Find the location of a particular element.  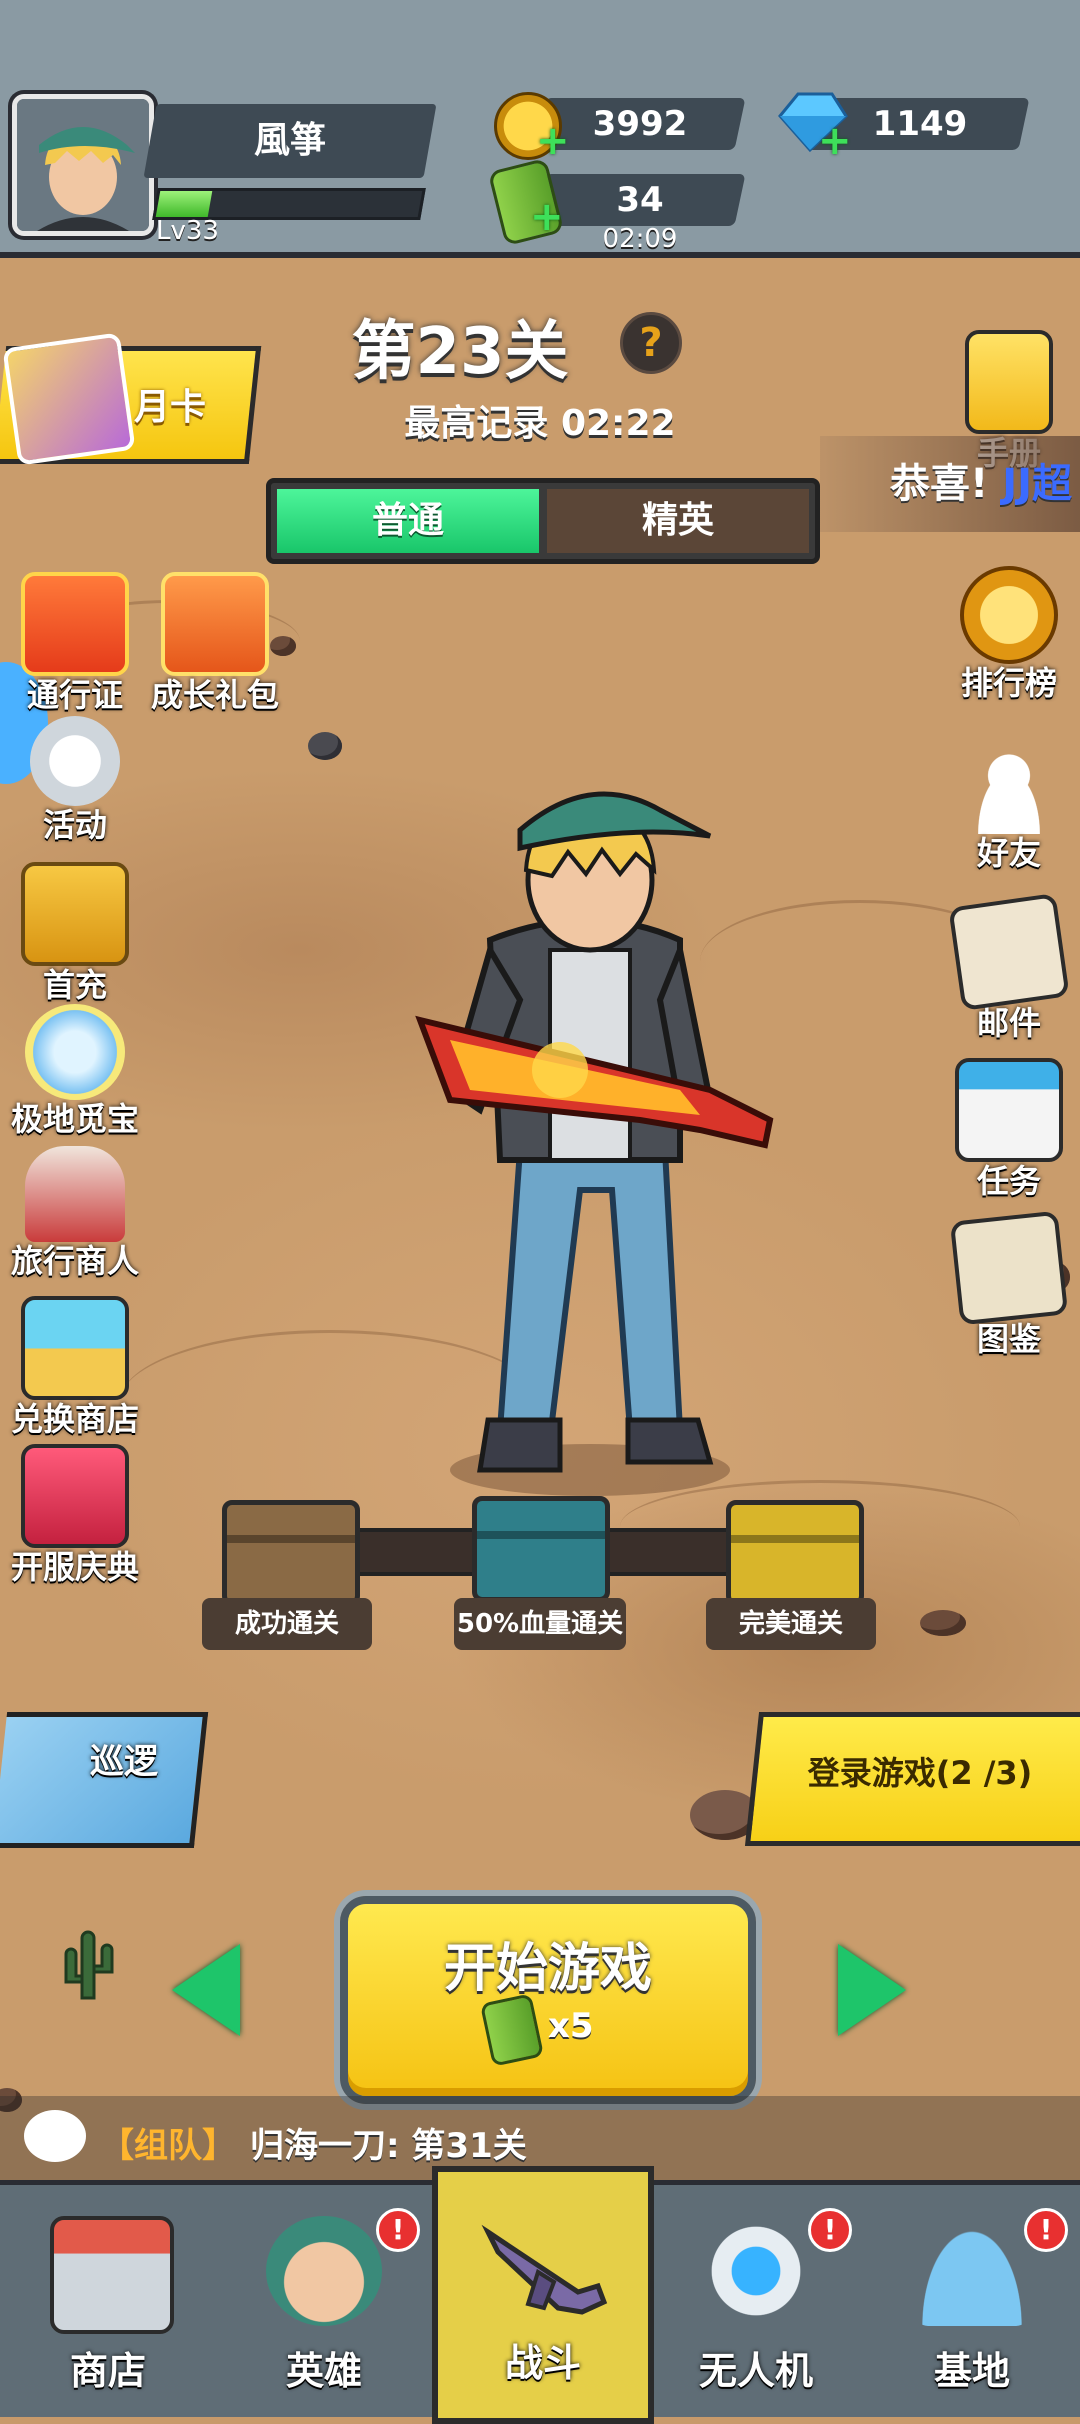

login-task-label: 登录游戏(2 /3) is located at coordinates (920, 1773).